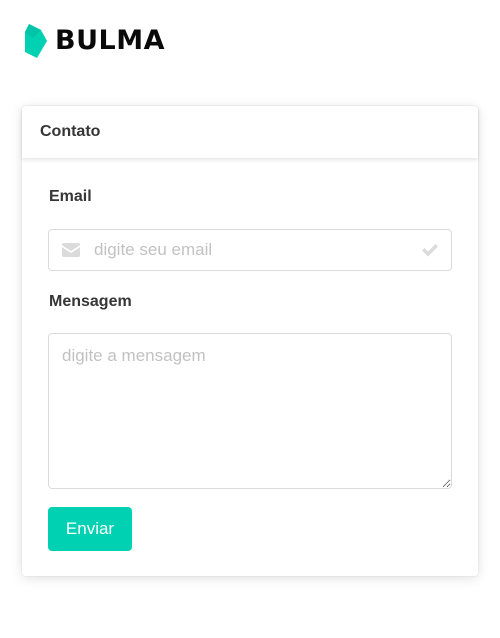 The height and width of the screenshot is (638, 500). I want to click on check-icon, so click(430, 250).